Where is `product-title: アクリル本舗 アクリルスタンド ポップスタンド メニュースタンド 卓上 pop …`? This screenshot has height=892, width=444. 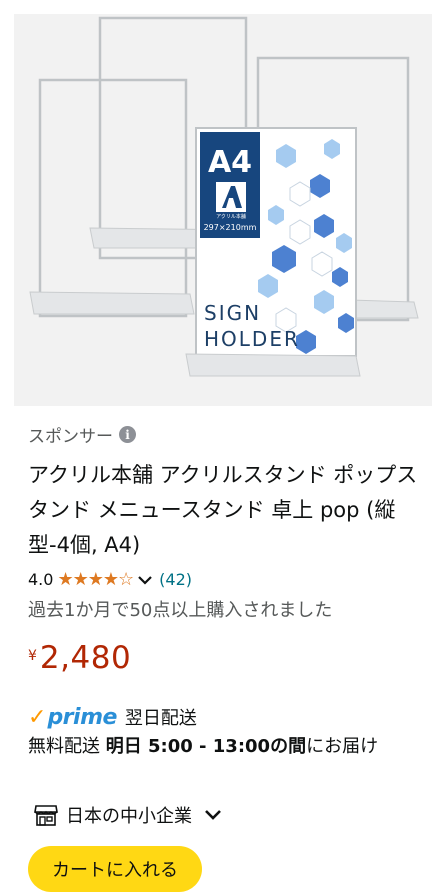 product-title: アクリル本舗 アクリルスタンド ポップスタンド メニュースタンド 卓上 pop … is located at coordinates (224, 510).